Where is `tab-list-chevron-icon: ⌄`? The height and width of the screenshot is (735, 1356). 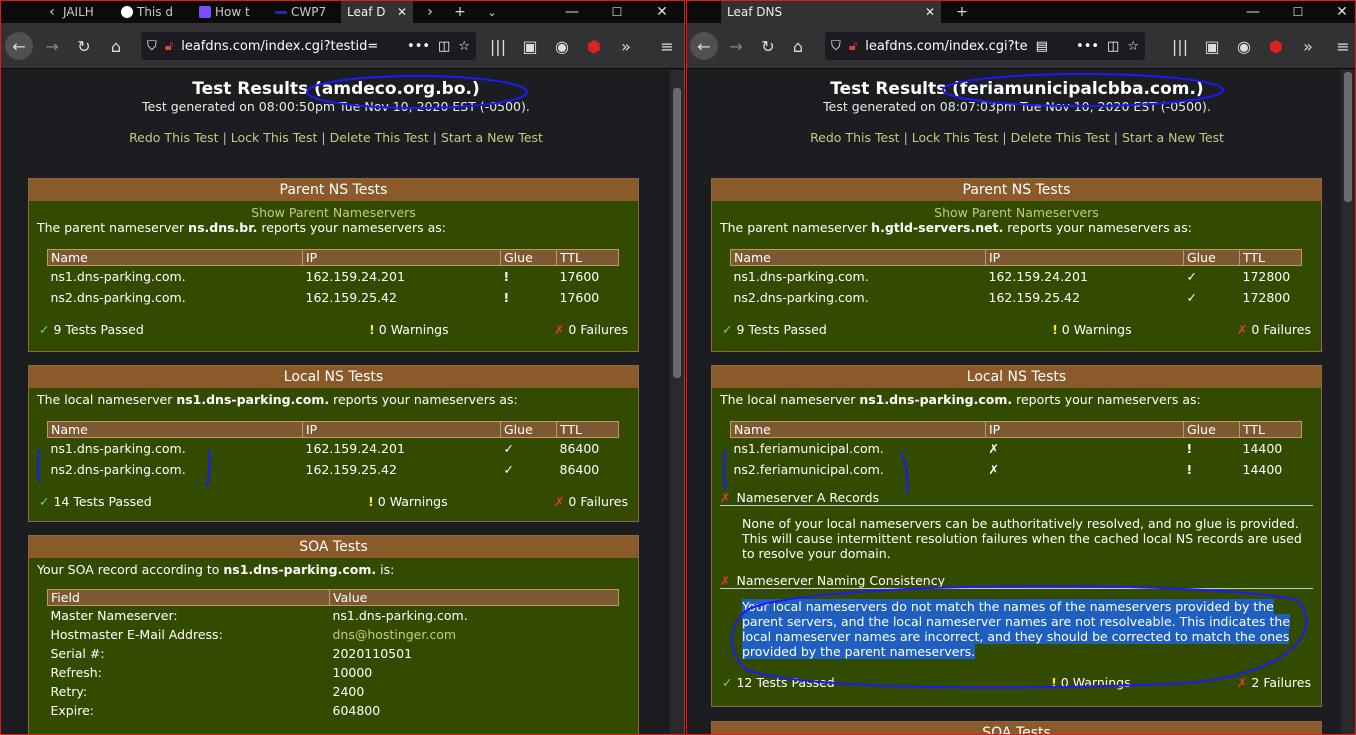 tab-list-chevron-icon: ⌄ is located at coordinates (492, 12).